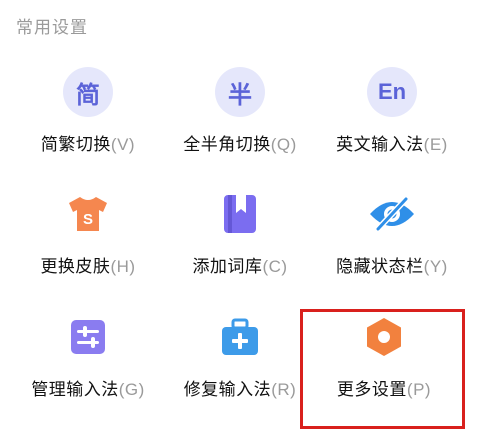 The height and width of the screenshot is (442, 480). What do you see at coordinates (240, 214) in the screenshot?
I see `bookmark-dictionary-icon` at bounding box center [240, 214].